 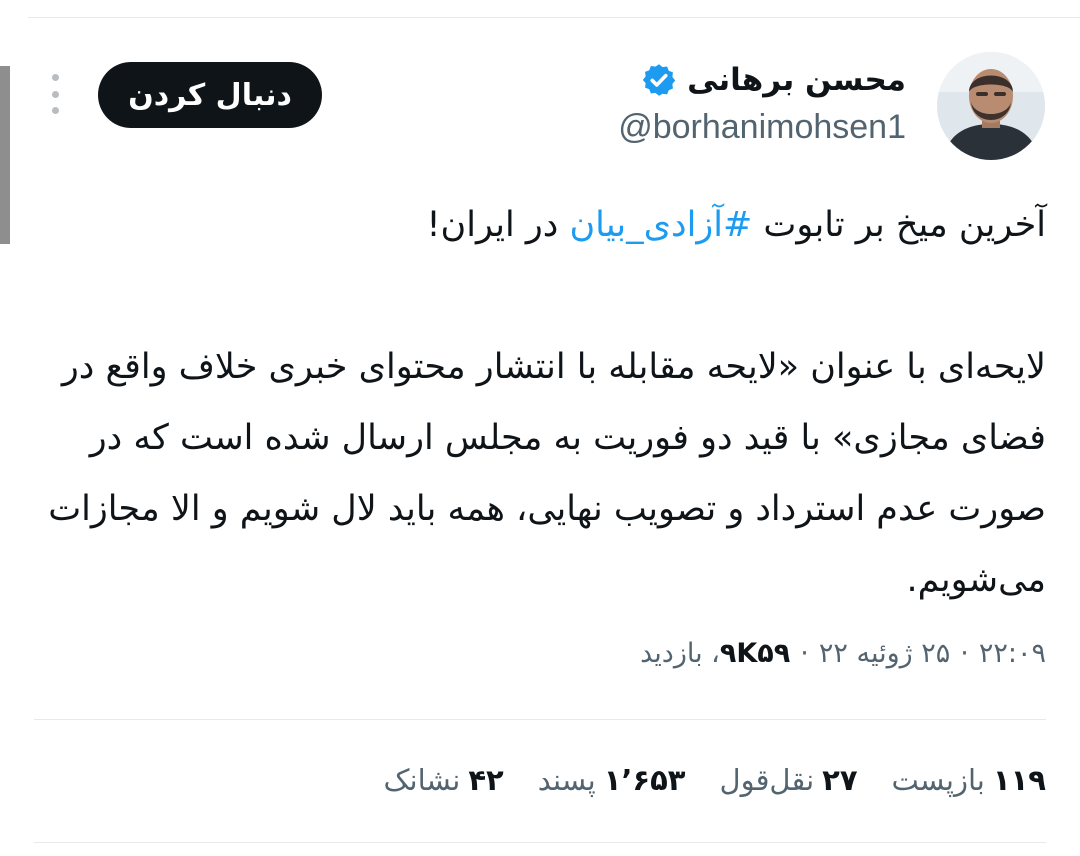 What do you see at coordinates (422, 780) in the screenshot?
I see `bookmarks-label: نشانک` at bounding box center [422, 780].